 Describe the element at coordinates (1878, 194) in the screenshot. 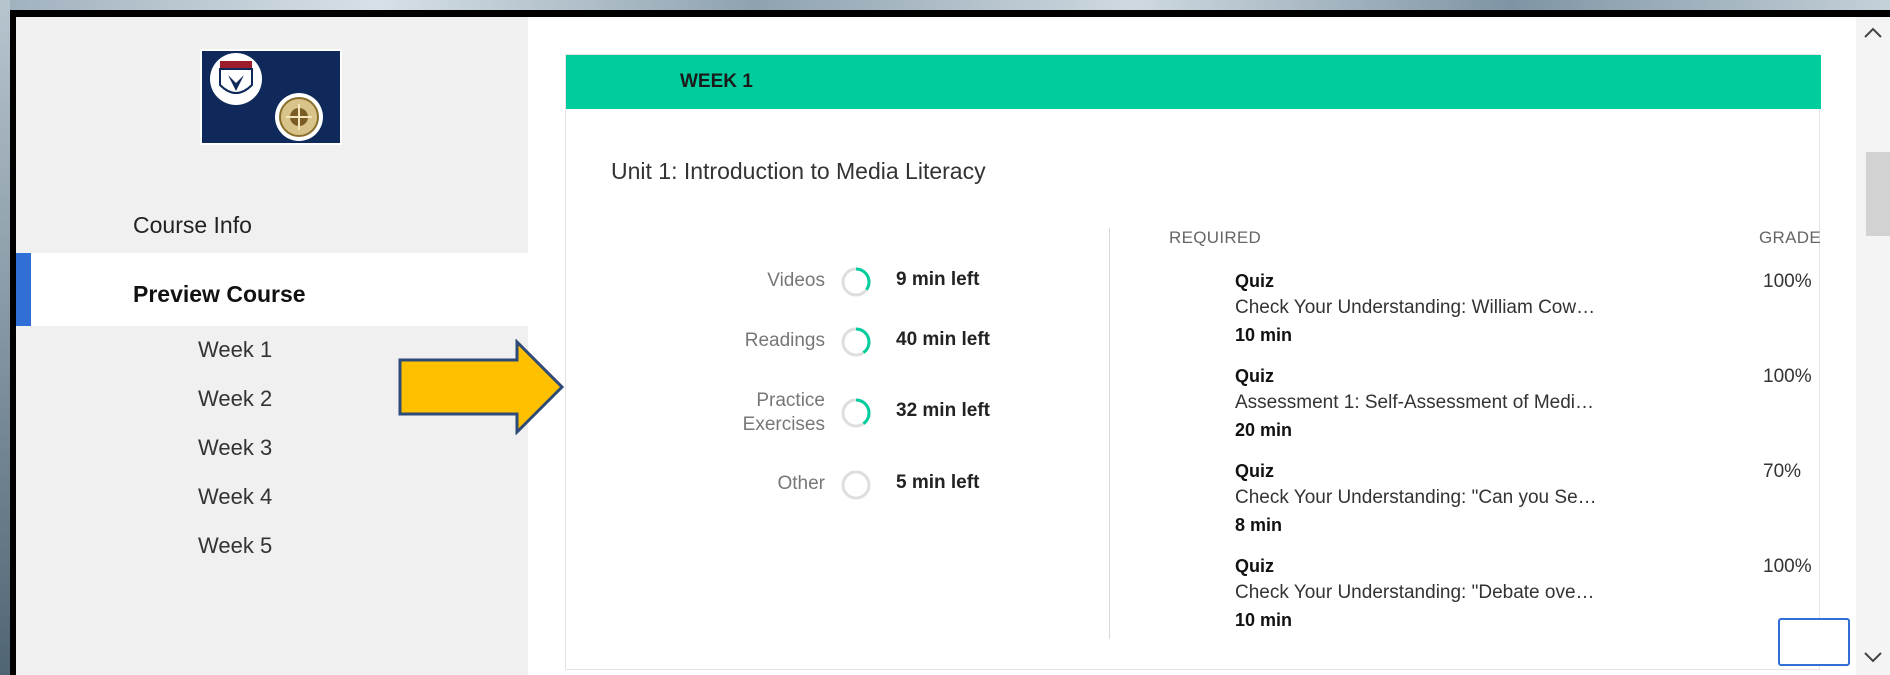

I see `scrollbar-thumb` at that location.